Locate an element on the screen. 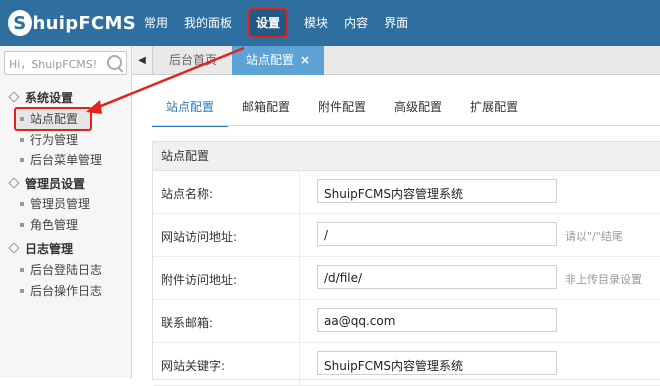 This screenshot has height=386, width=660. field-label: 网站关键字: is located at coordinates (193, 366).